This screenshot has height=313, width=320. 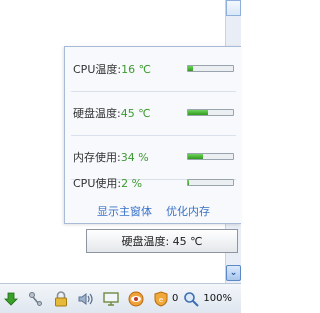 What do you see at coordinates (153, 183) in the screenshot?
I see `cpu-usage-row: CPU使用:2 %` at bounding box center [153, 183].